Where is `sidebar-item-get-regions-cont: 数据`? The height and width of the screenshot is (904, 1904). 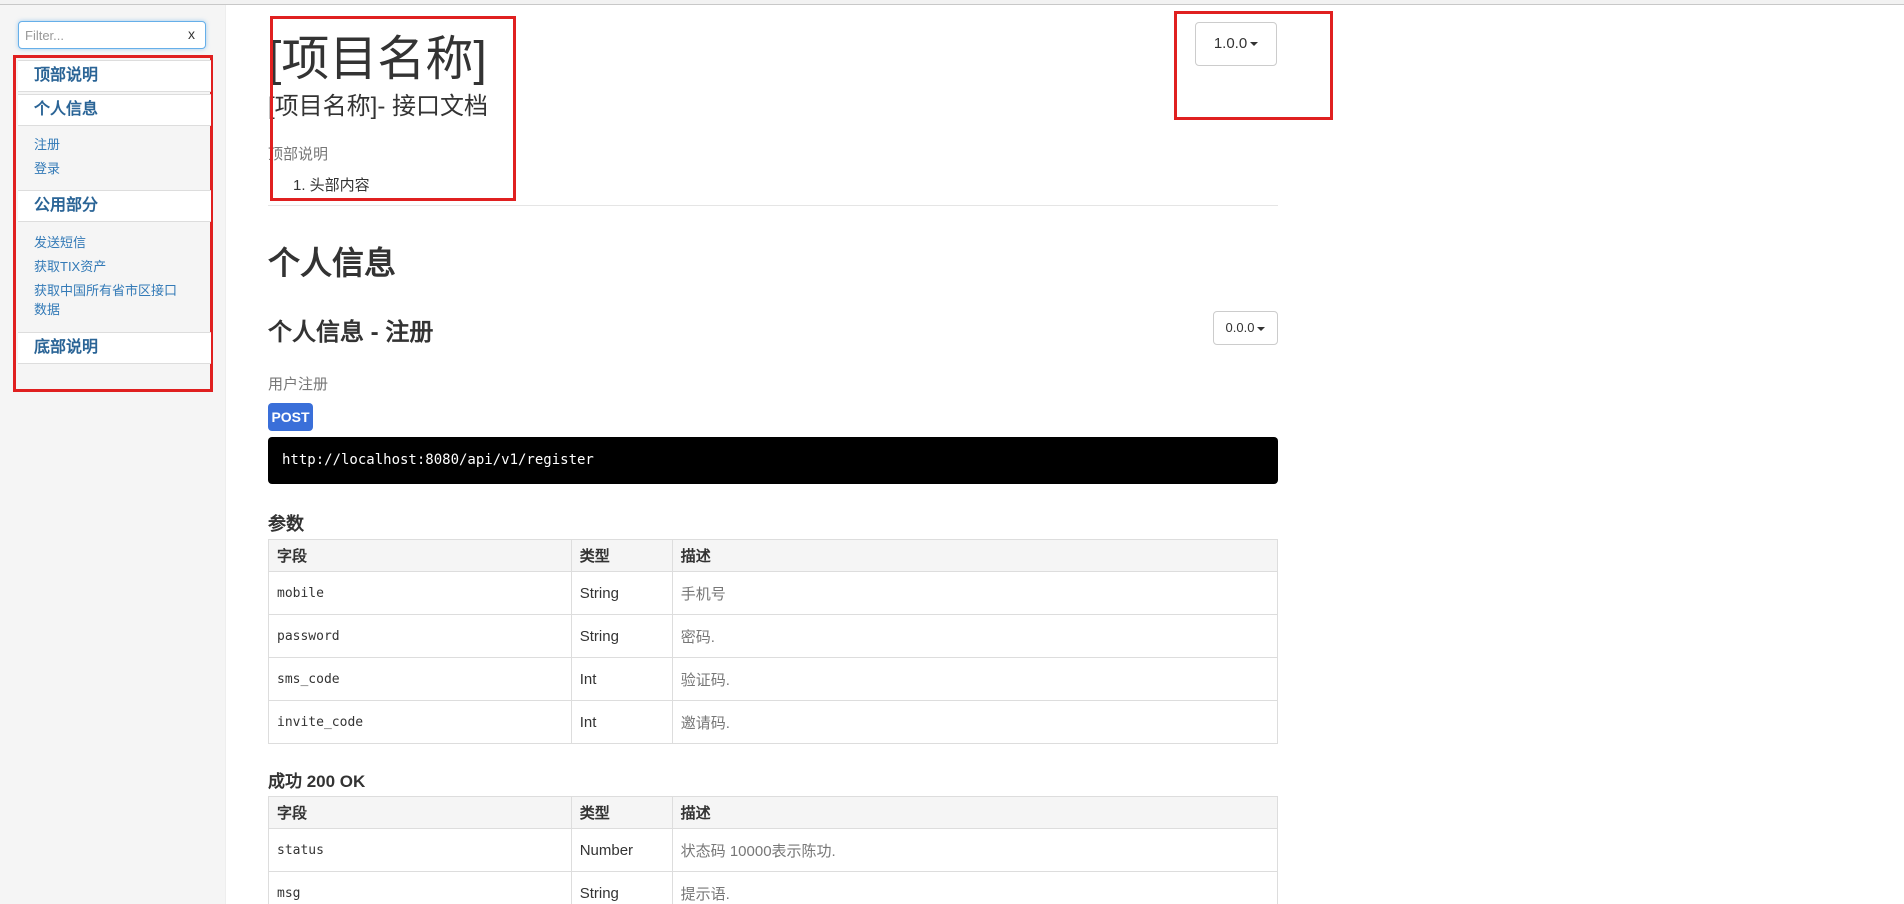 sidebar-item-get-regions-cont: 数据 is located at coordinates (47, 310).